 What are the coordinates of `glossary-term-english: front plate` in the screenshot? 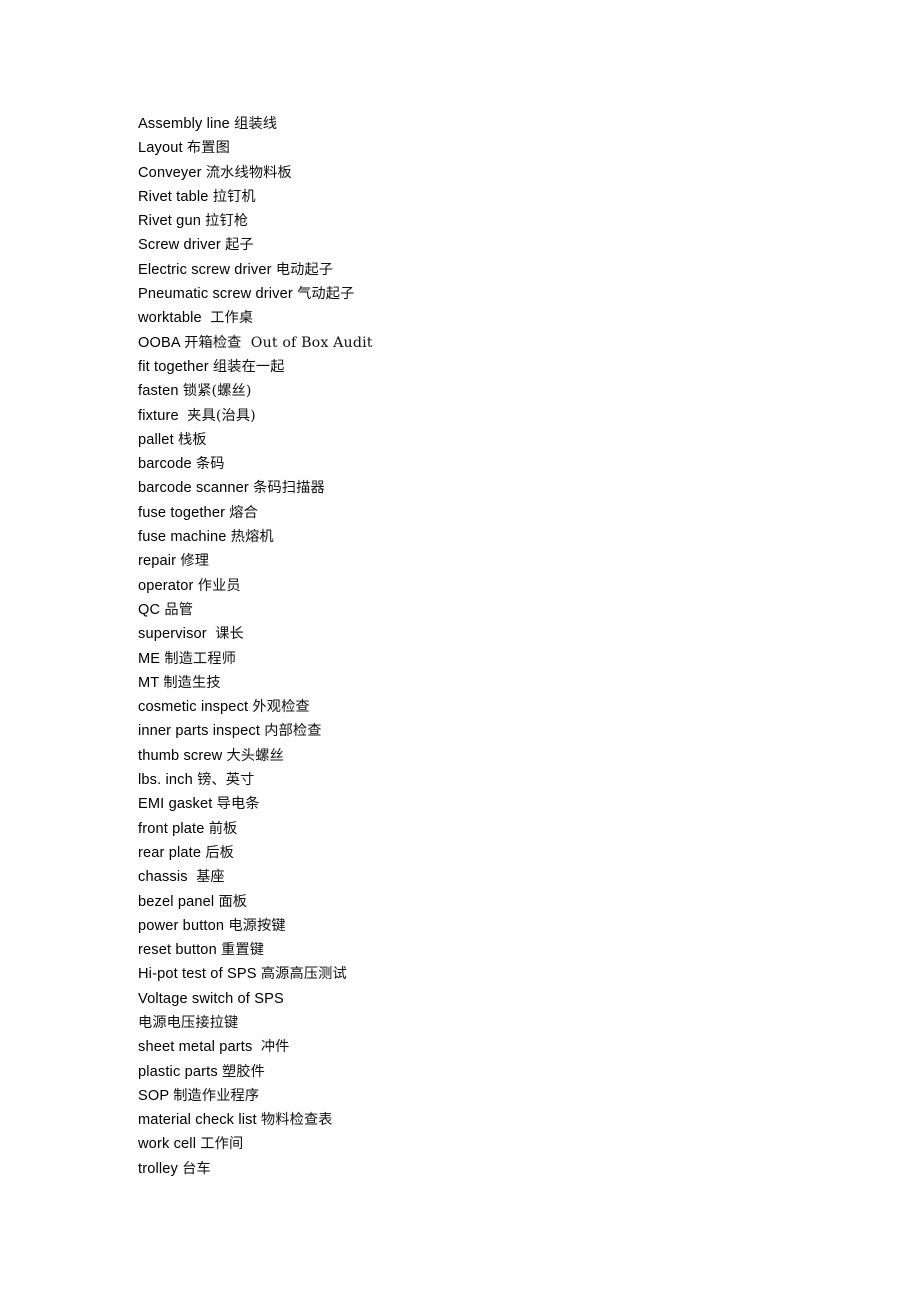 It's located at (171, 828).